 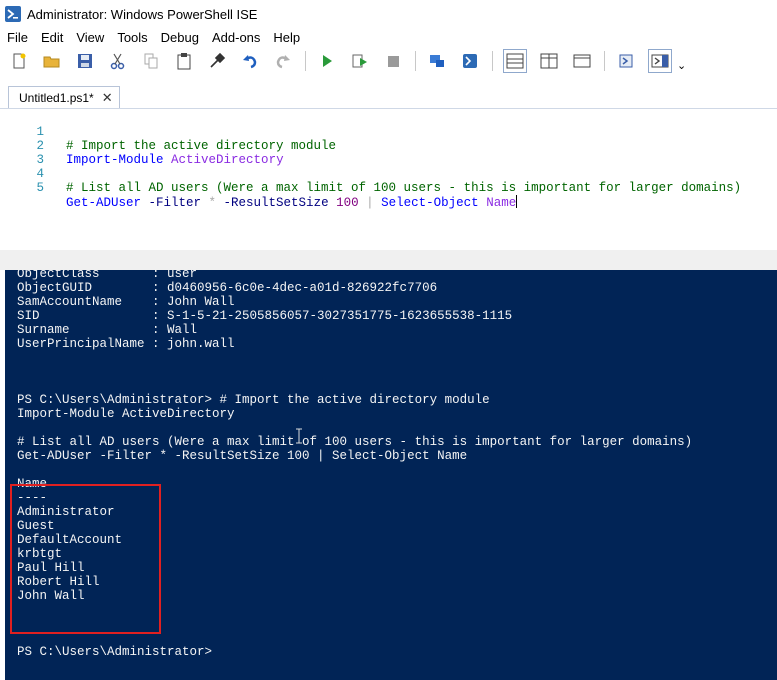 I want to click on code-argument: Name, so click(x=501, y=203).